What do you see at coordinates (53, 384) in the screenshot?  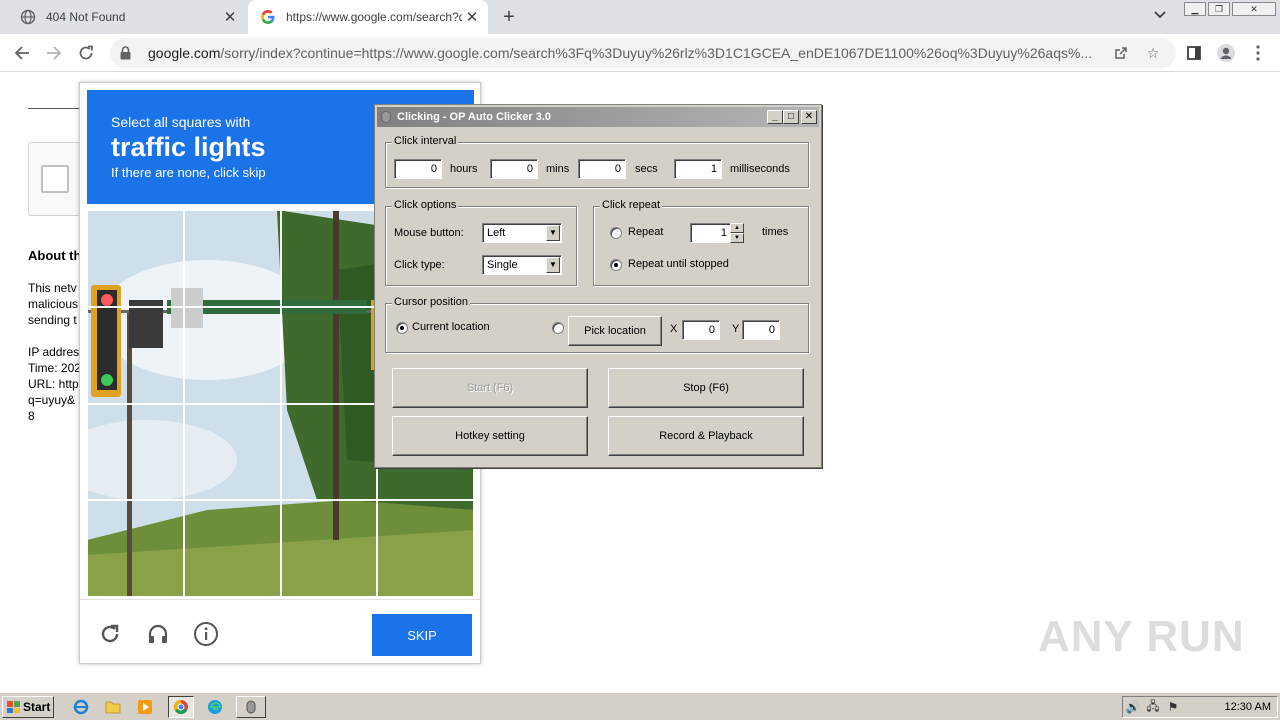 I see `body-text: URL: http` at bounding box center [53, 384].